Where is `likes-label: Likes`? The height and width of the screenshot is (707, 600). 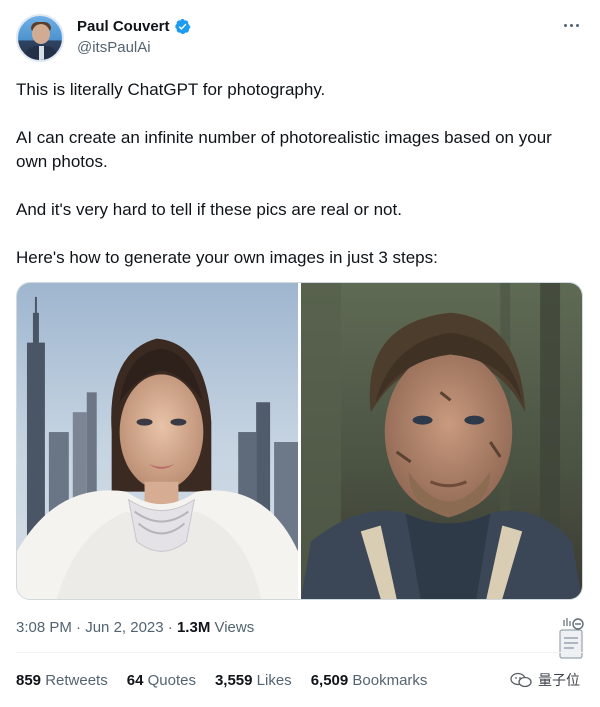 likes-label: Likes is located at coordinates (272, 680).